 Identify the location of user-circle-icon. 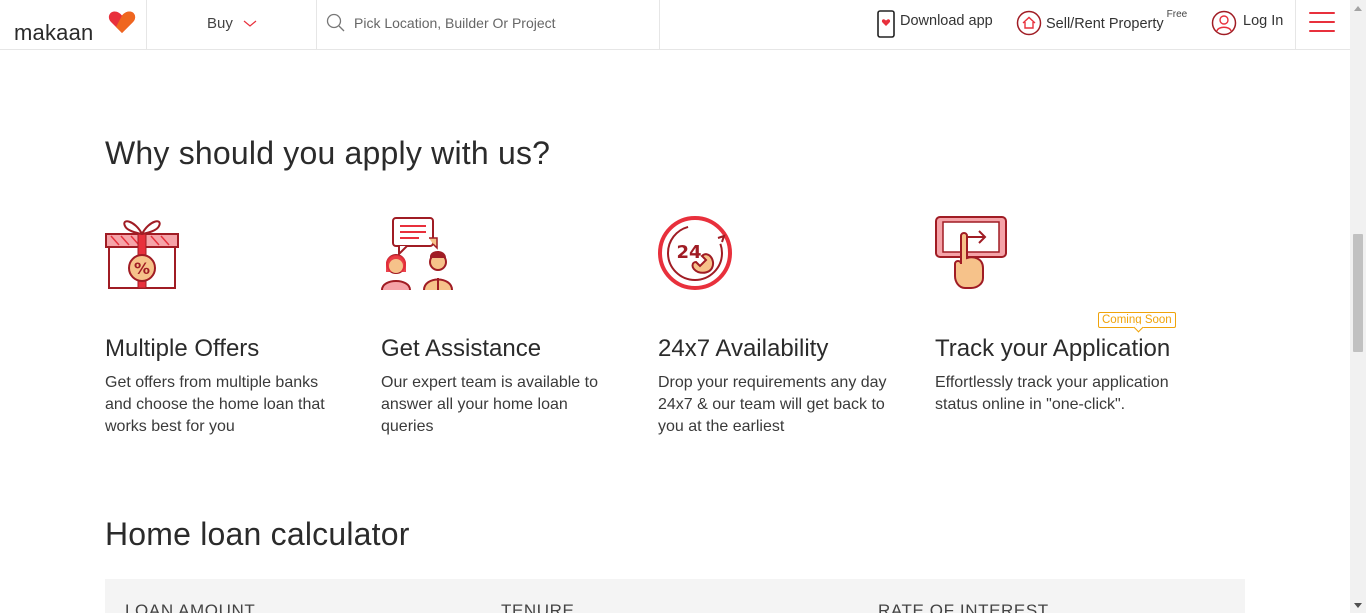
(1224, 23).